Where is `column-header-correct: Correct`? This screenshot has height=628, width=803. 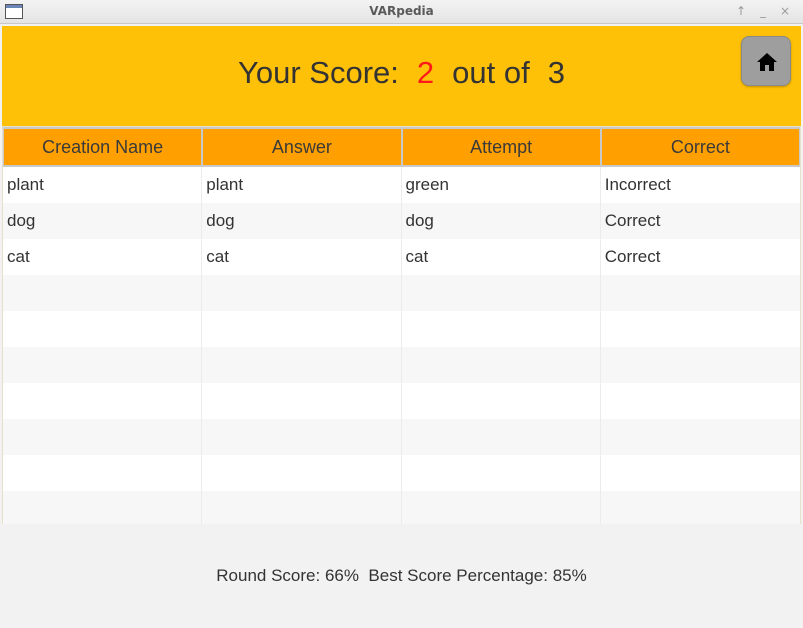 column-header-correct: Correct is located at coordinates (700, 147).